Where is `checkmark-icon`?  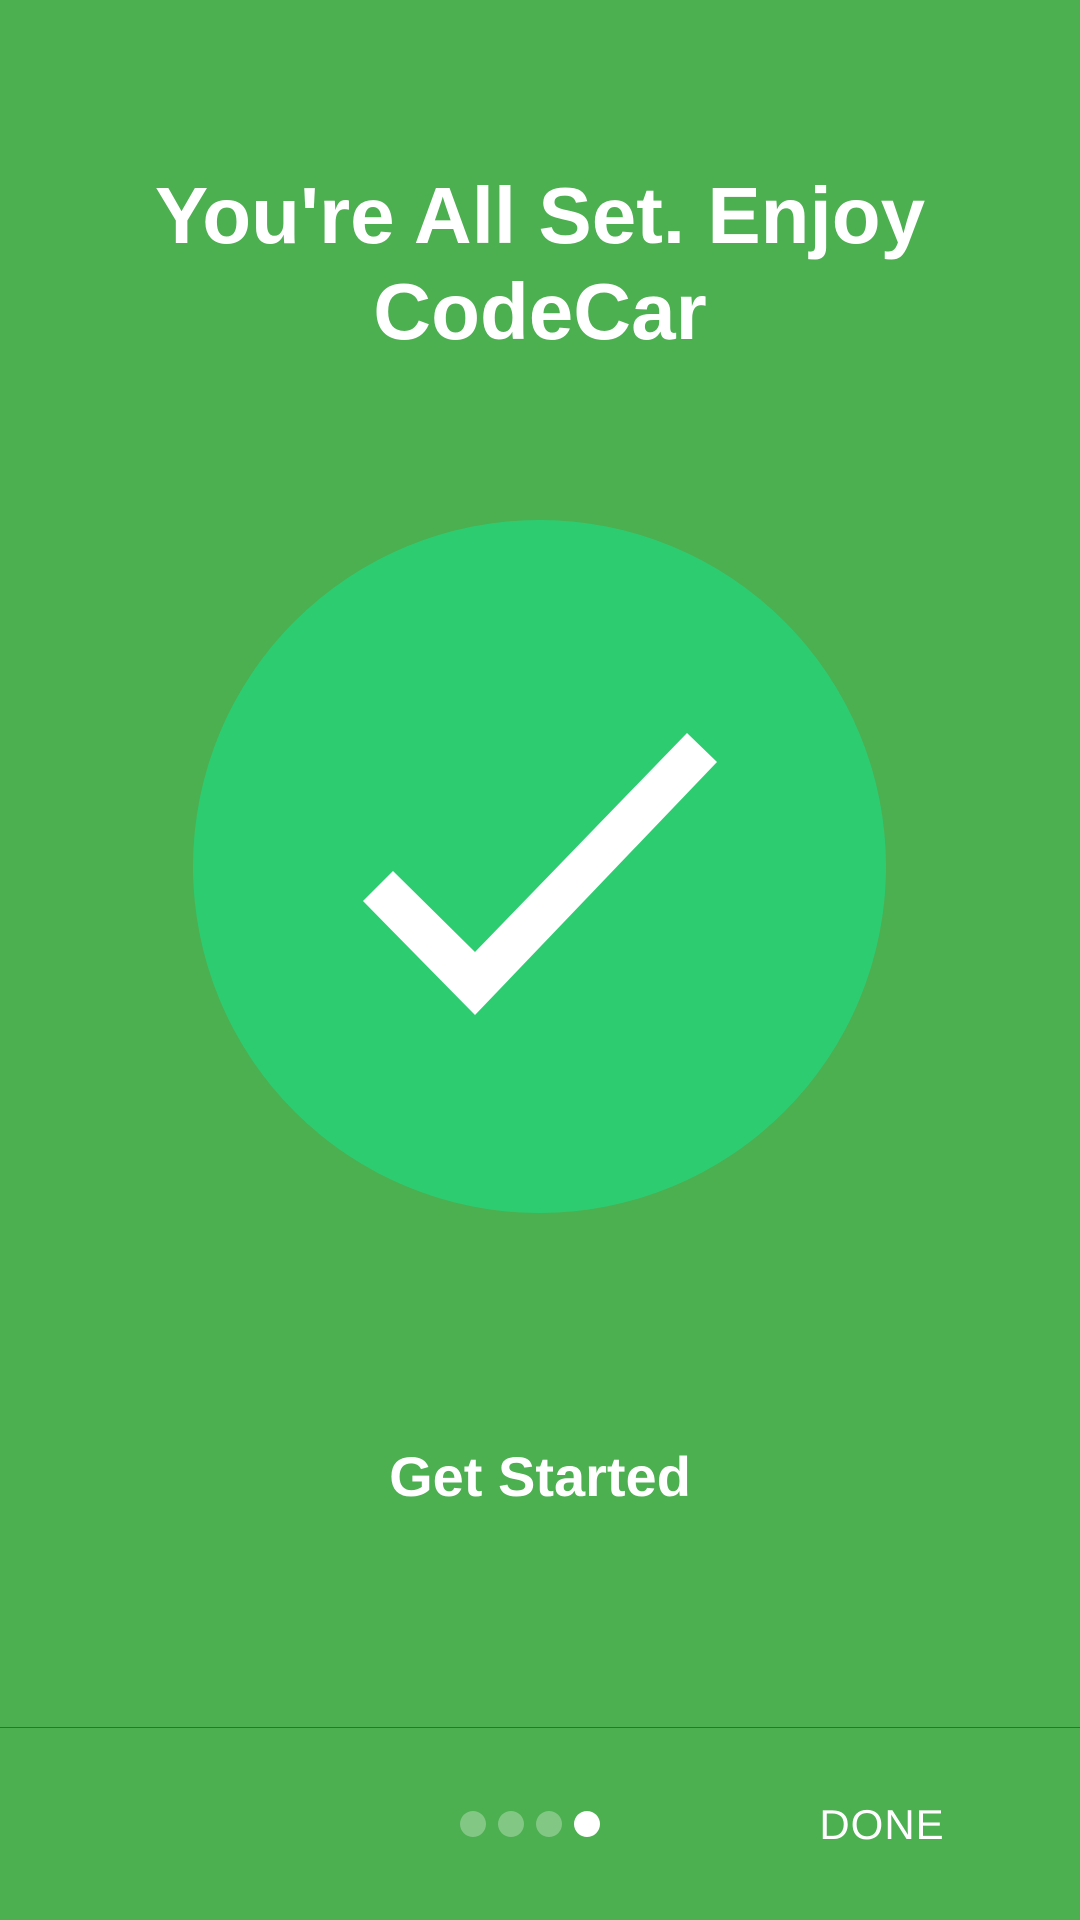 checkmark-icon is located at coordinates (540, 874).